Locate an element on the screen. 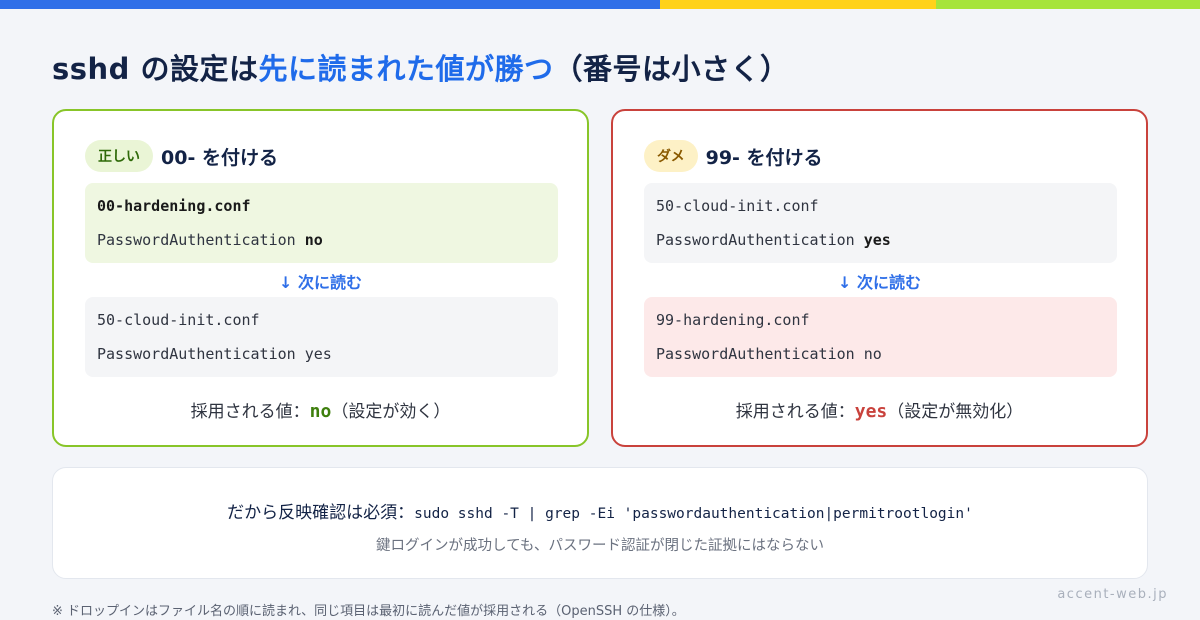  verification-lead: だから反映確認は必須： is located at coordinates (321, 513).